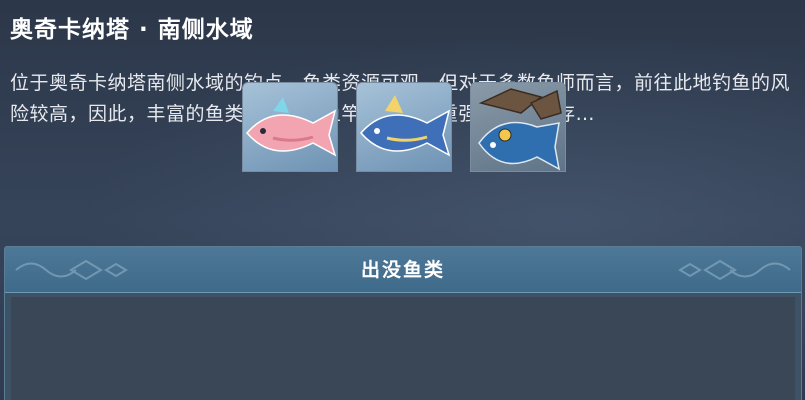 This screenshot has height=400, width=805. I want to click on armored-fish-icon, so click(520, 129).